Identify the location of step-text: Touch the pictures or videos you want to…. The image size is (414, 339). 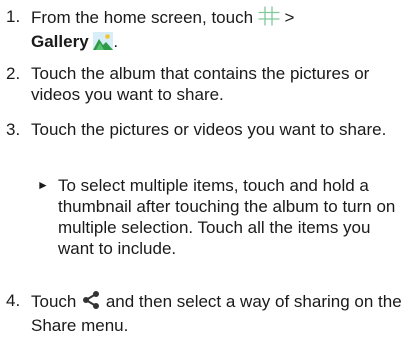
(209, 129).